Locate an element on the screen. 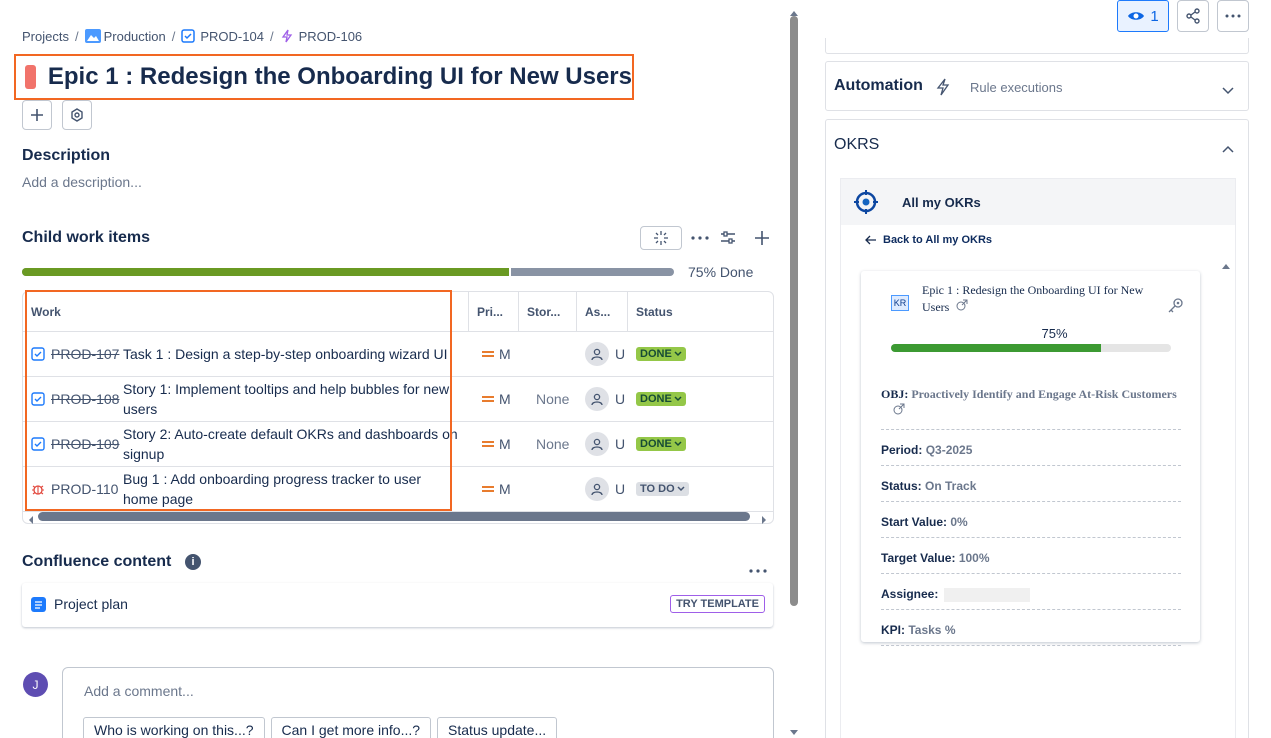 This screenshot has width=1271, height=738. breadcrumb-parent: PROD-104 is located at coordinates (232, 36).